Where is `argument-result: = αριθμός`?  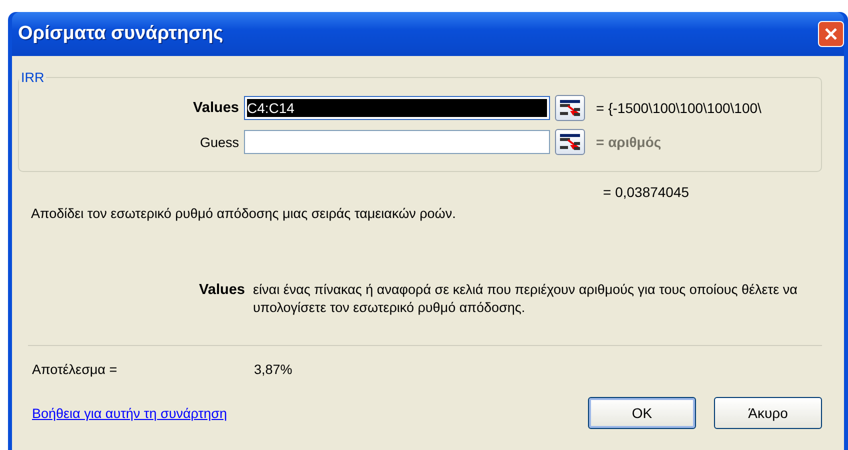 argument-result: = αριθμός is located at coordinates (629, 142).